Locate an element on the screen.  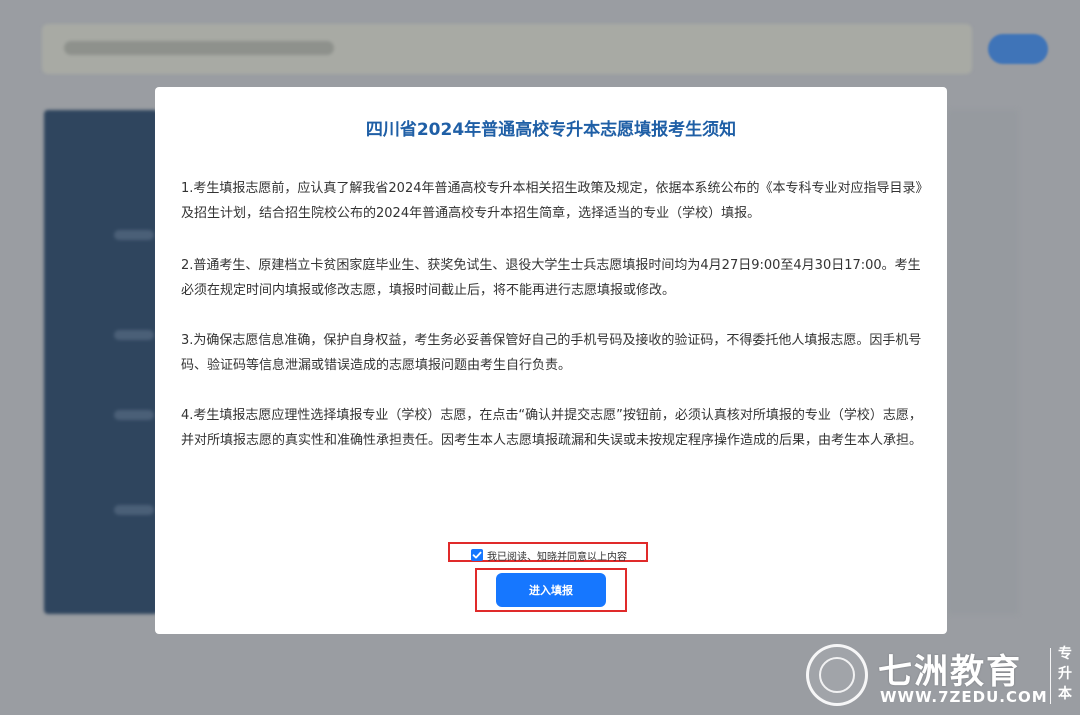
background-button is located at coordinates (1018, 49).